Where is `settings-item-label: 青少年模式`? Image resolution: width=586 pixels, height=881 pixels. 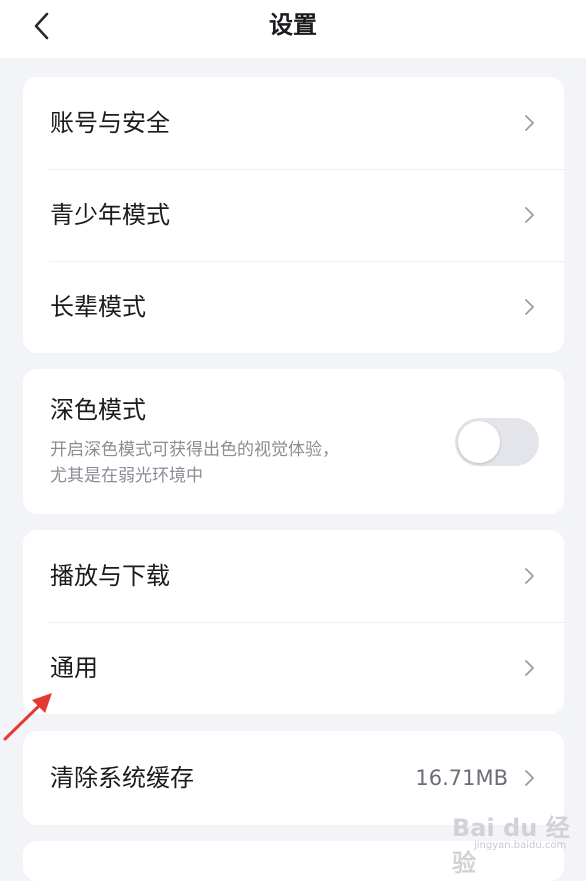 settings-item-label: 青少年模式 is located at coordinates (110, 215).